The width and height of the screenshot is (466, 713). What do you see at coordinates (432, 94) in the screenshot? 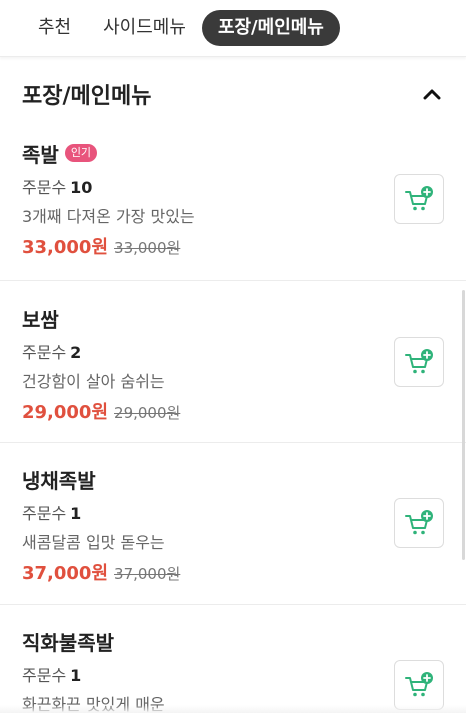
I see `chevron-up-icon` at bounding box center [432, 94].